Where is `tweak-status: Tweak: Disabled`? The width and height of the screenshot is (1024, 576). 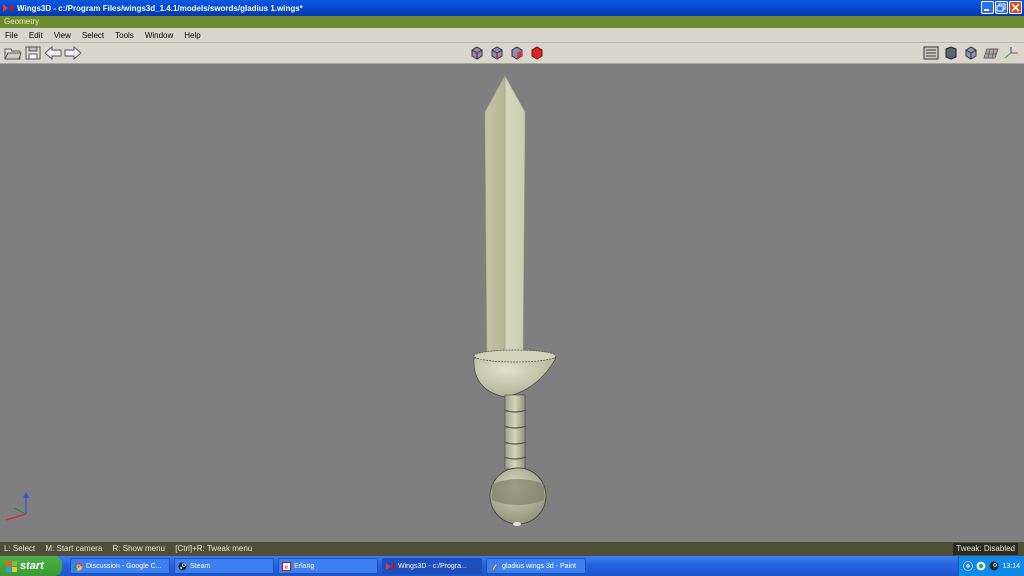 tweak-status: Tweak: Disabled is located at coordinates (985, 549).